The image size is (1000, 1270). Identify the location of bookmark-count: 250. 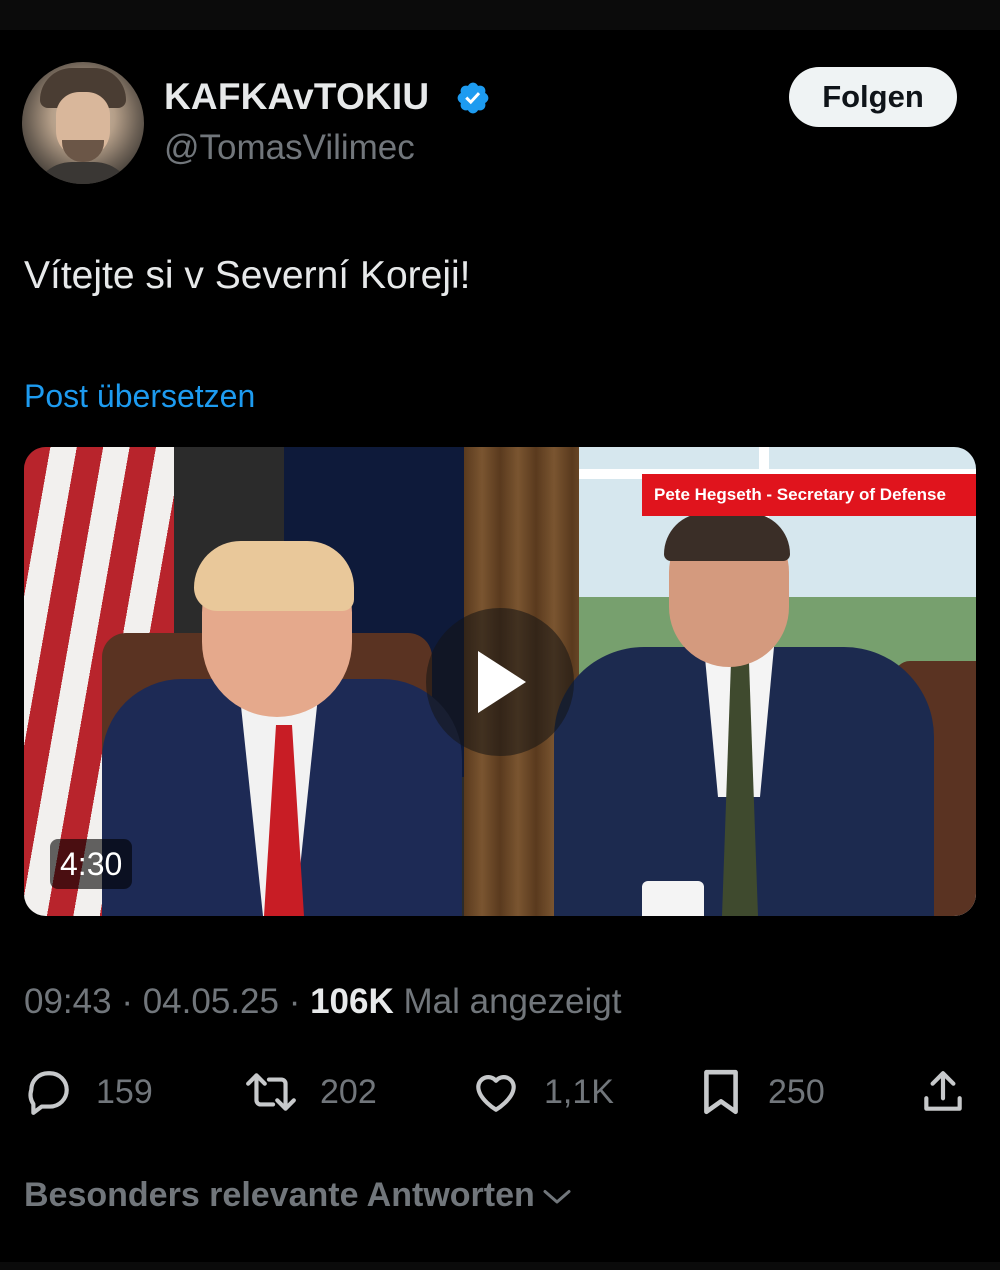
(796, 1091).